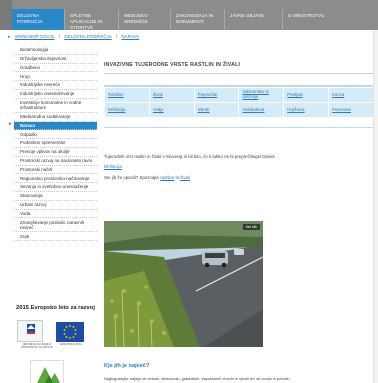 The image size is (378, 383). Describe the element at coordinates (261, 110) in the screenshot. I see `category-link-hortikultura: Hortikultura` at that location.